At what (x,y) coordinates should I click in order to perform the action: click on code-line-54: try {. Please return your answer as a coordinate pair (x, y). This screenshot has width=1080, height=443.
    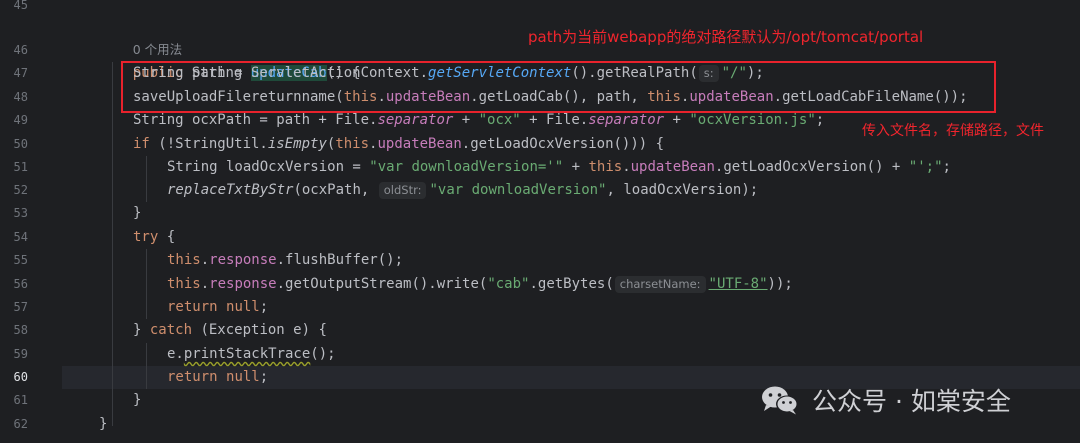
    Looking at the image, I should click on (606, 237).